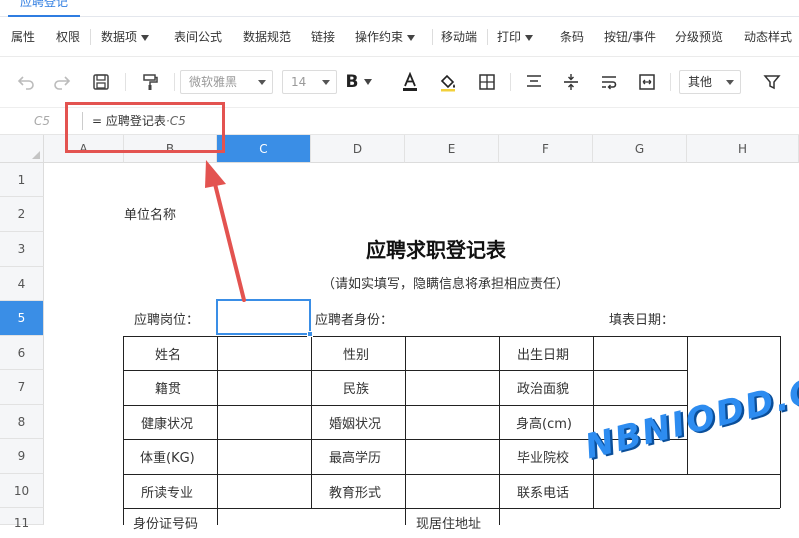 This screenshot has width=799, height=538. I want to click on applicant-identity-label: 应聘者身份：, so click(354, 320).